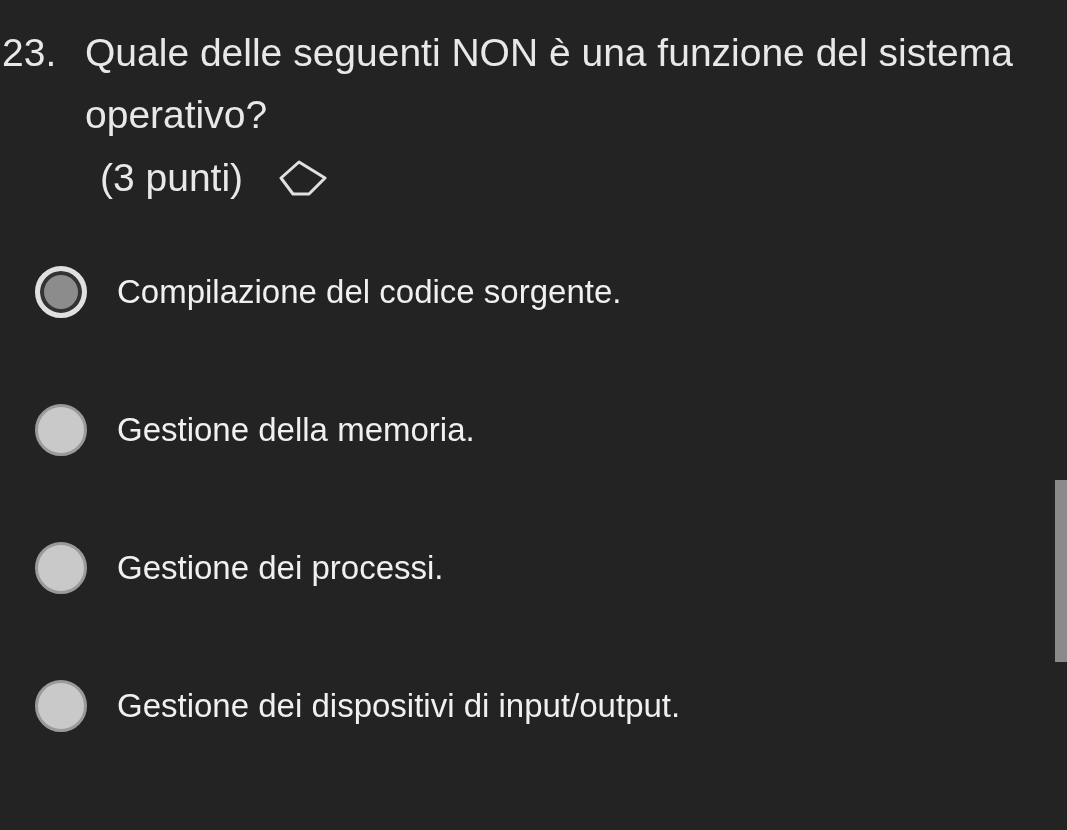 The image size is (1067, 830). What do you see at coordinates (369, 292) in the screenshot?
I see `option-label: Compilazione del codice sorgente.` at bounding box center [369, 292].